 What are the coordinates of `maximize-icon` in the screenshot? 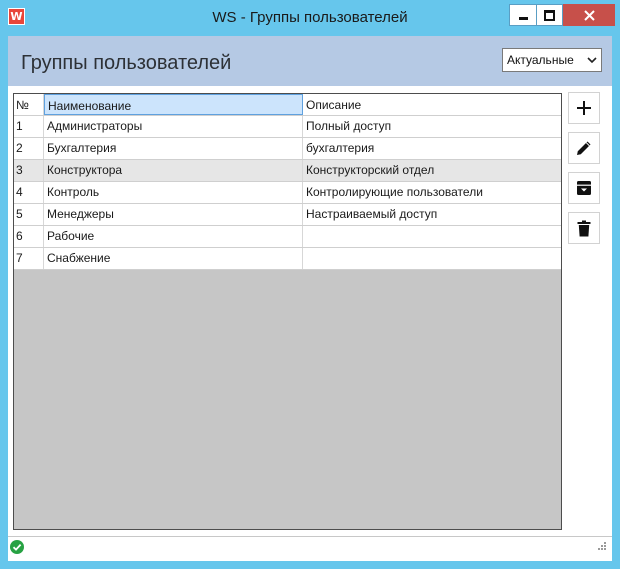 It's located at (549, 15).